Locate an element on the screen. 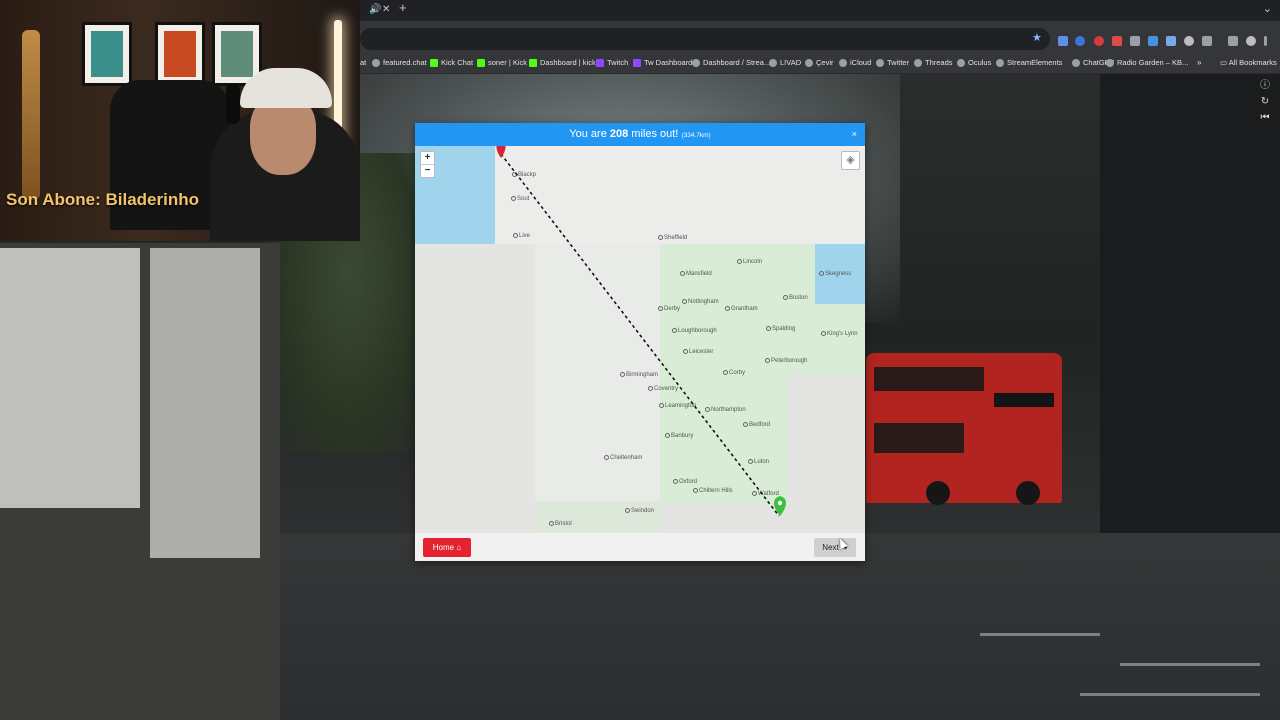 This screenshot has width=1280, height=720. chatgpt-icon is located at coordinates (1076, 62).